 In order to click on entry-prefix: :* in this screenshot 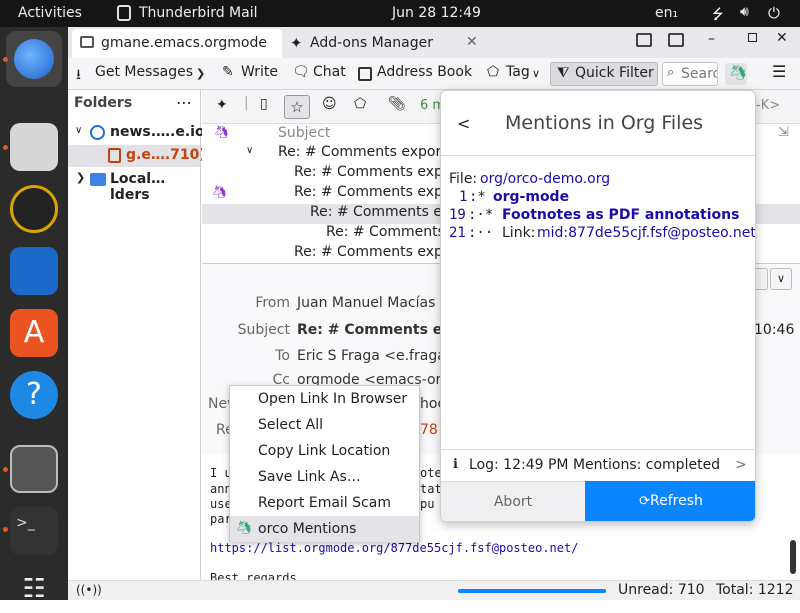, I will do `click(482, 197)`.